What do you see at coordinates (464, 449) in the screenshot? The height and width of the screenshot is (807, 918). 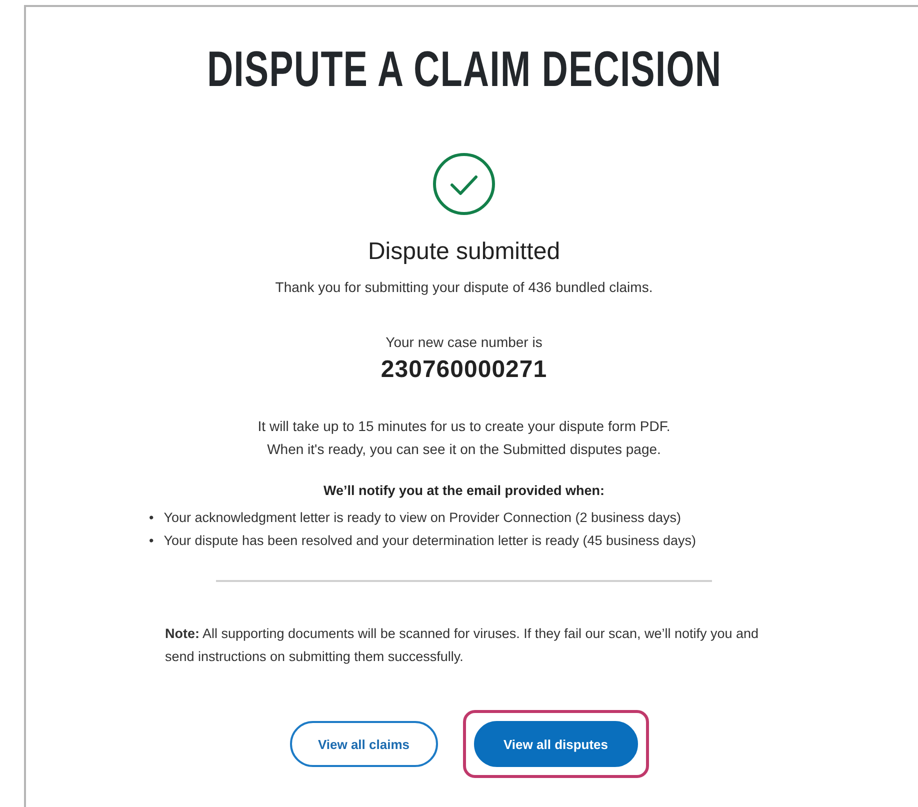 I see `info-text: When it's ready, you can see it on the Submitted disputes page.` at bounding box center [464, 449].